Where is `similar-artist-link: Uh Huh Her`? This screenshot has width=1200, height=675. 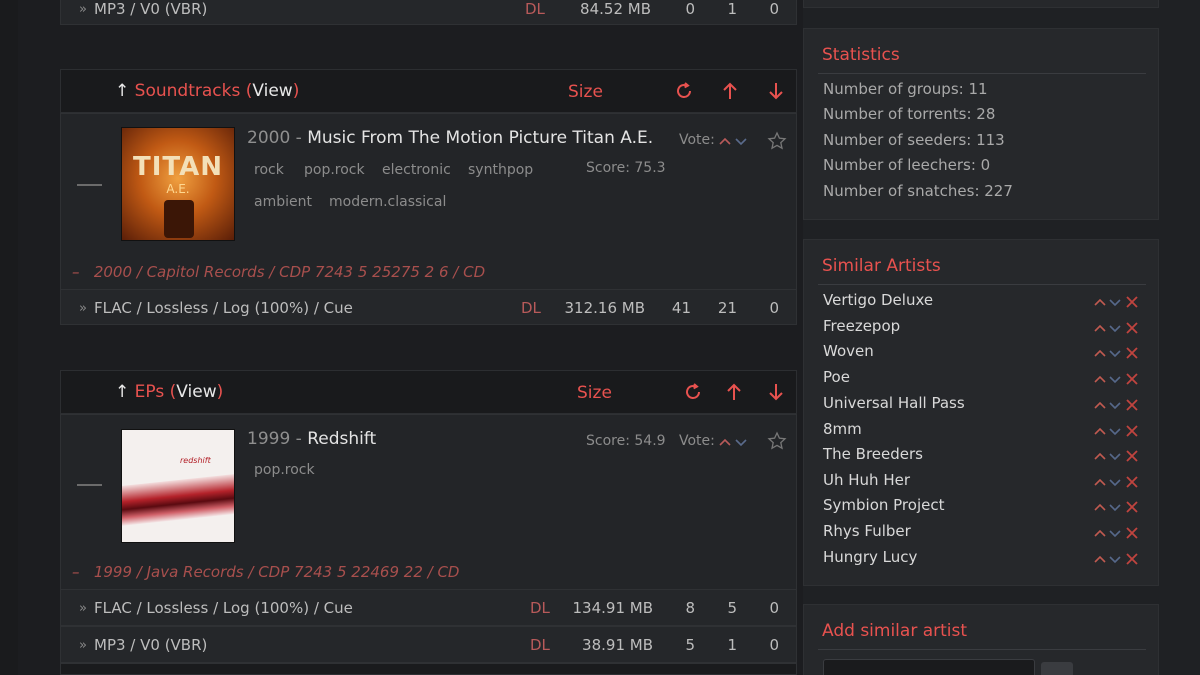
similar-artist-link: Uh Huh Her is located at coordinates (866, 480).